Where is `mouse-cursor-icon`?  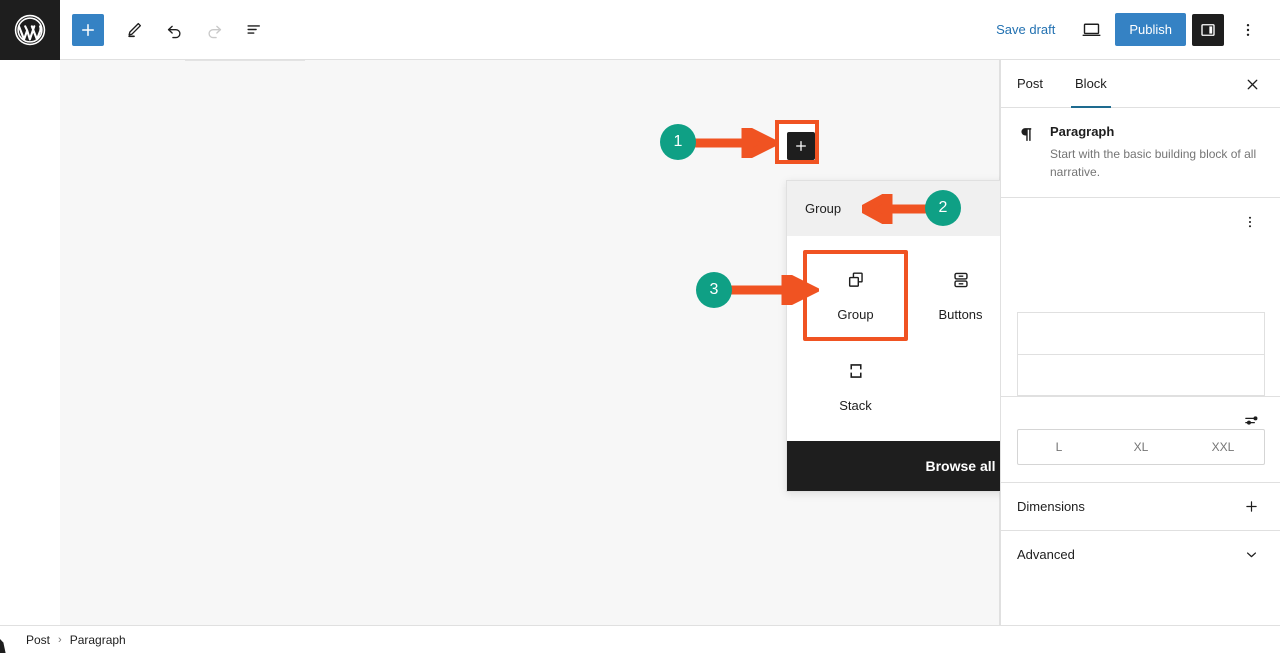 mouse-cursor-icon is located at coordinates (8, 643).